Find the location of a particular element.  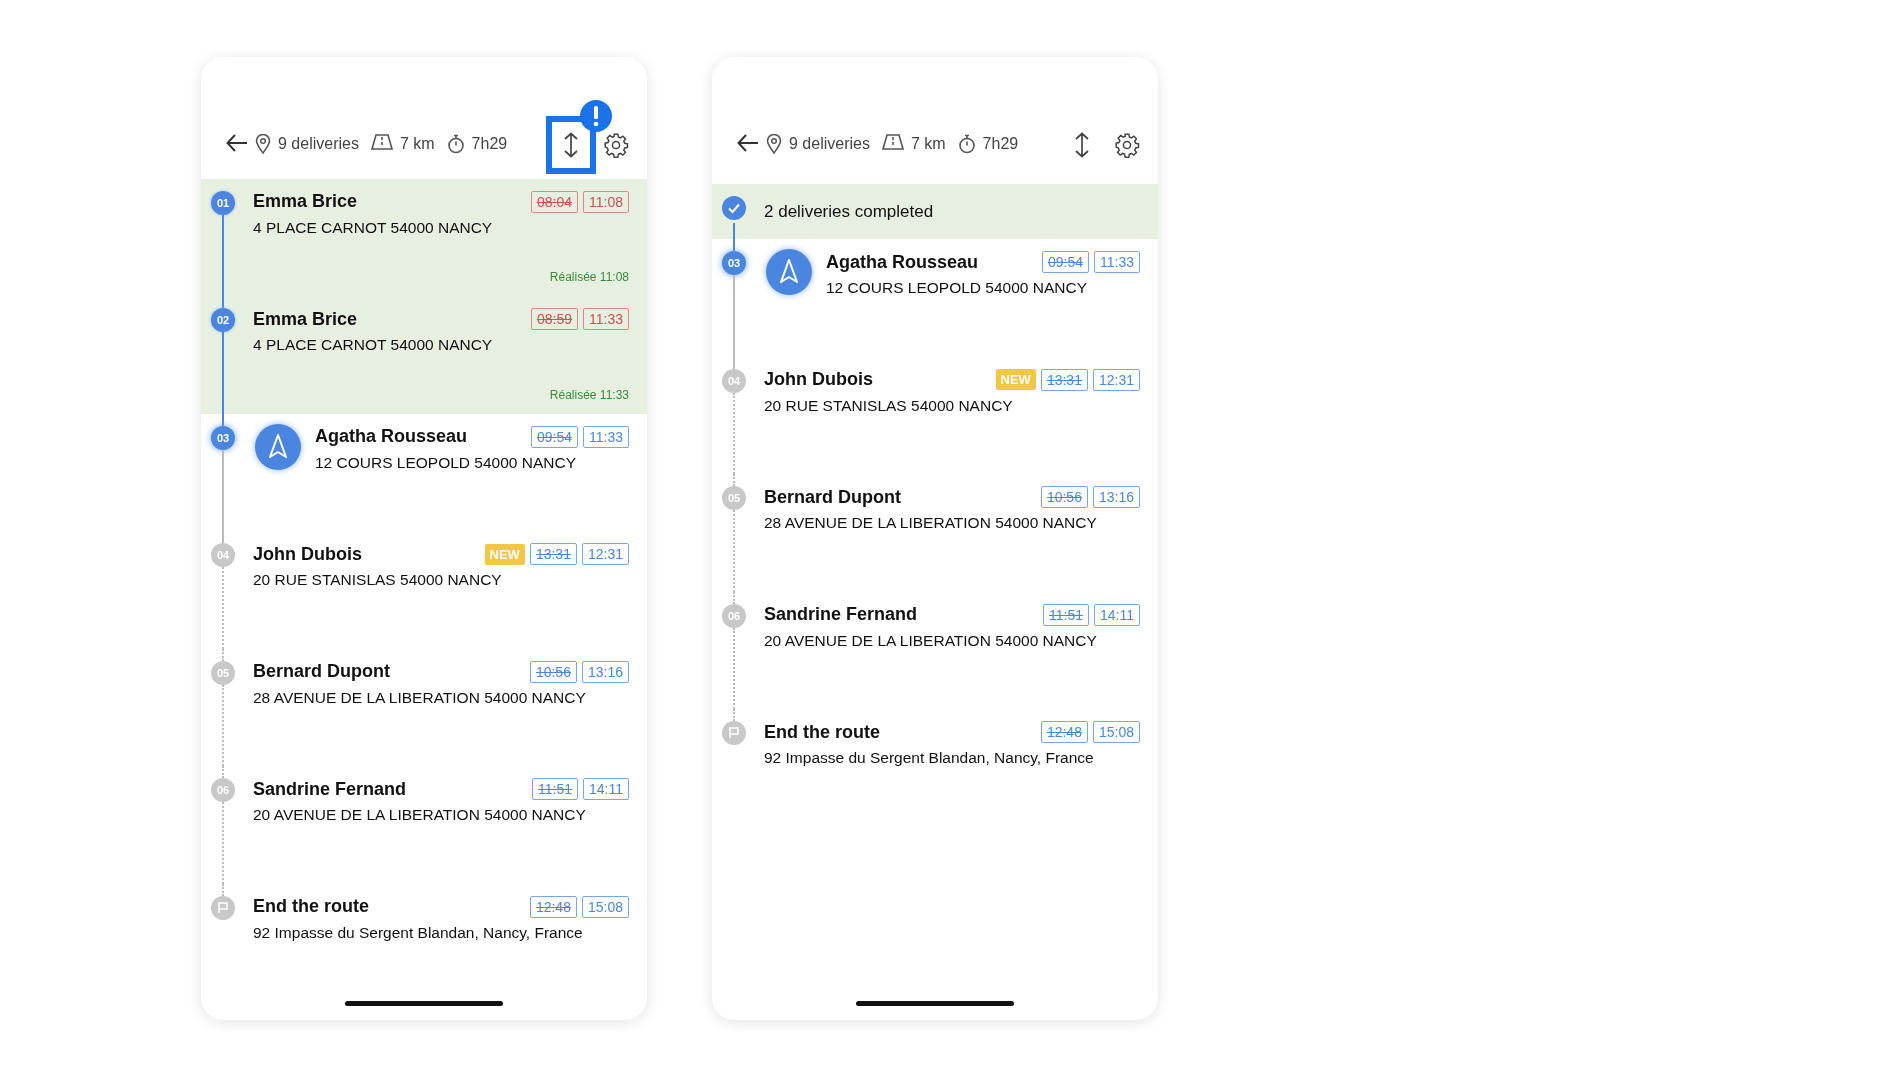

completed-time-text: Réalisée 11:33 is located at coordinates (589, 394).